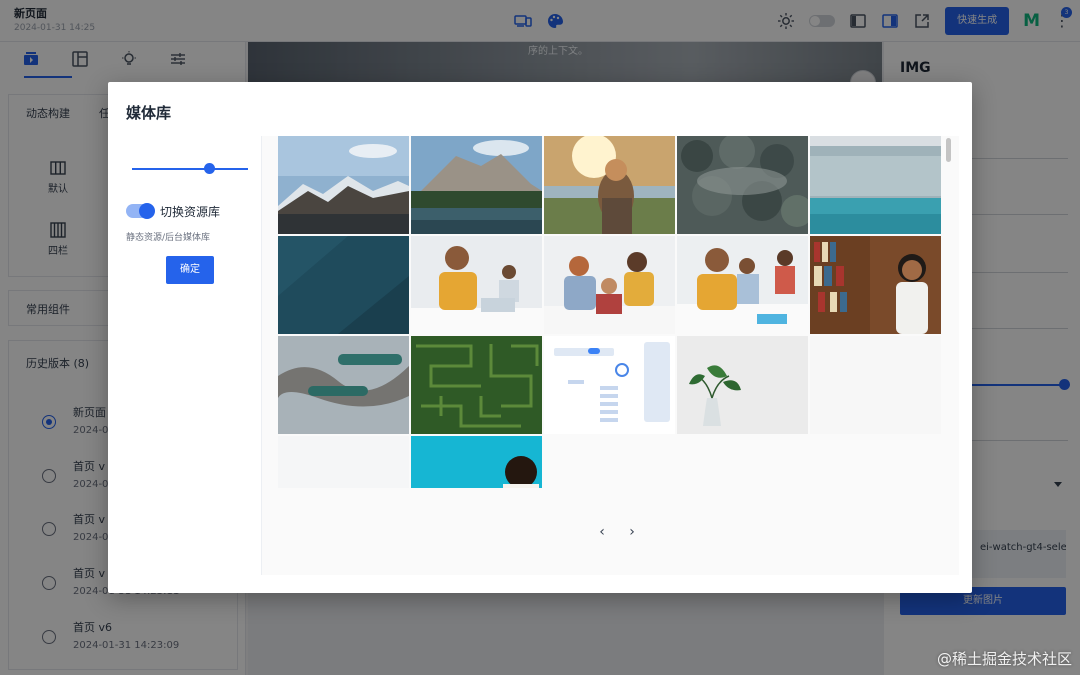 The width and height of the screenshot is (1080, 675). What do you see at coordinates (617, 532) in the screenshot?
I see `pagination: ‹ ›` at bounding box center [617, 532].